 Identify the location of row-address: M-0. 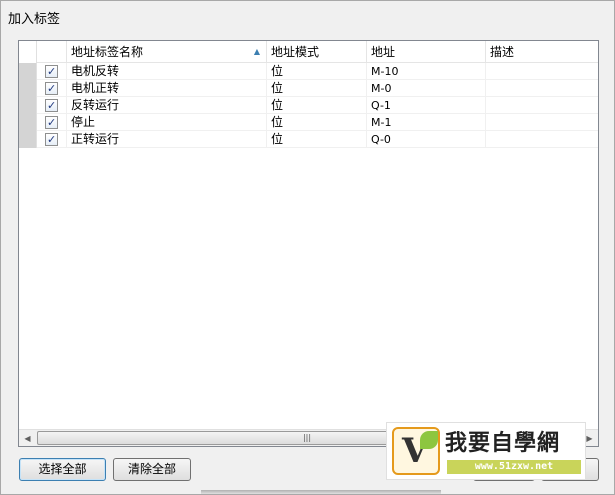
(426, 88).